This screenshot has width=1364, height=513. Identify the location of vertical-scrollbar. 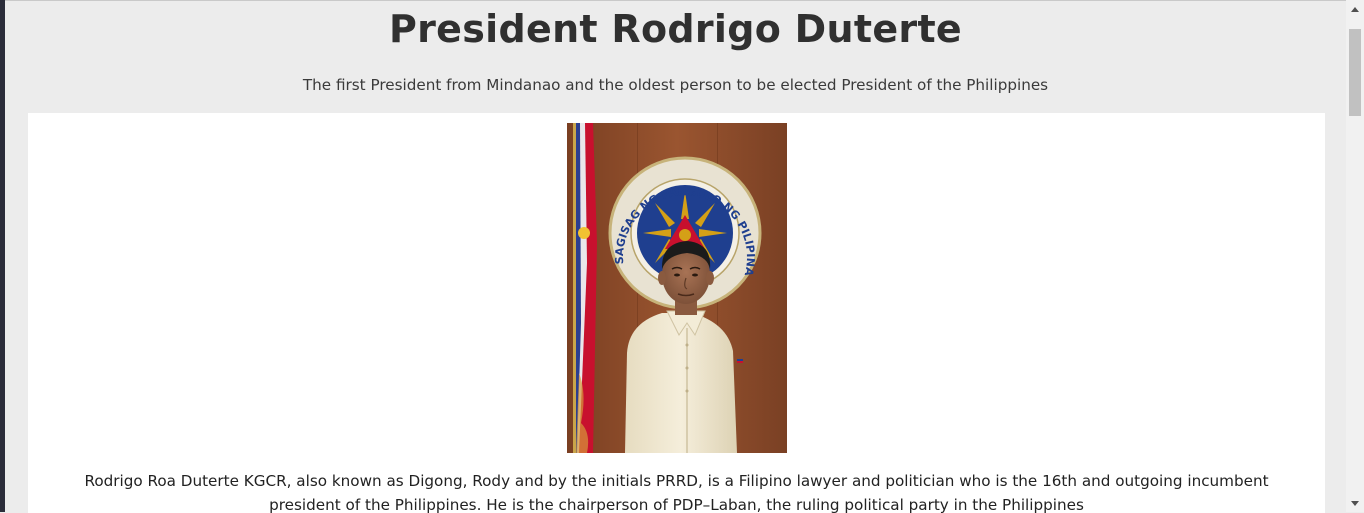
(1355, 256).